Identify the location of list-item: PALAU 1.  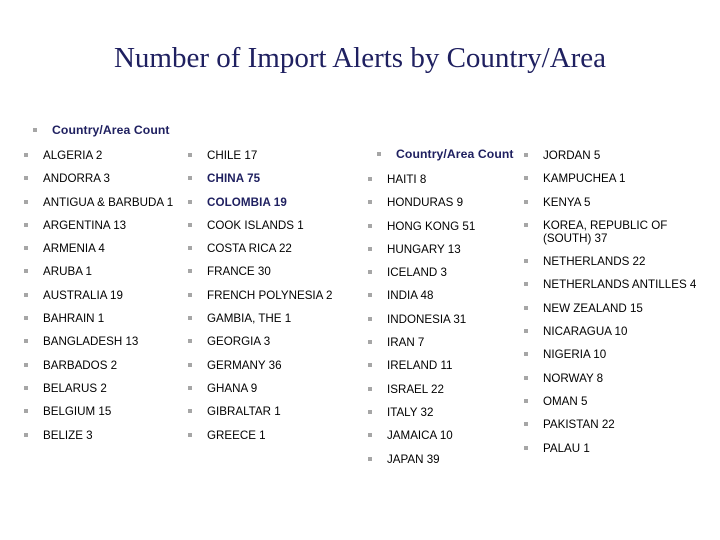
(617, 448).